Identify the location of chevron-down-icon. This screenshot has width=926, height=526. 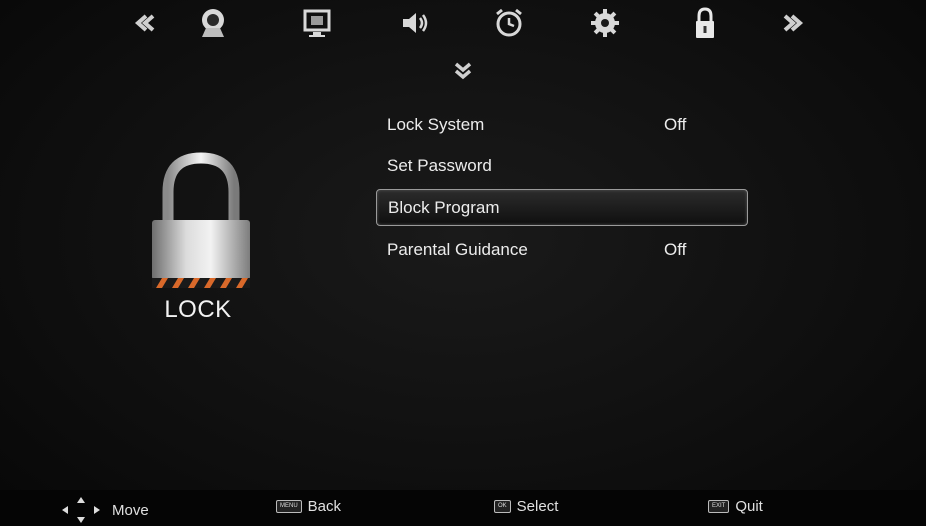
(463, 71).